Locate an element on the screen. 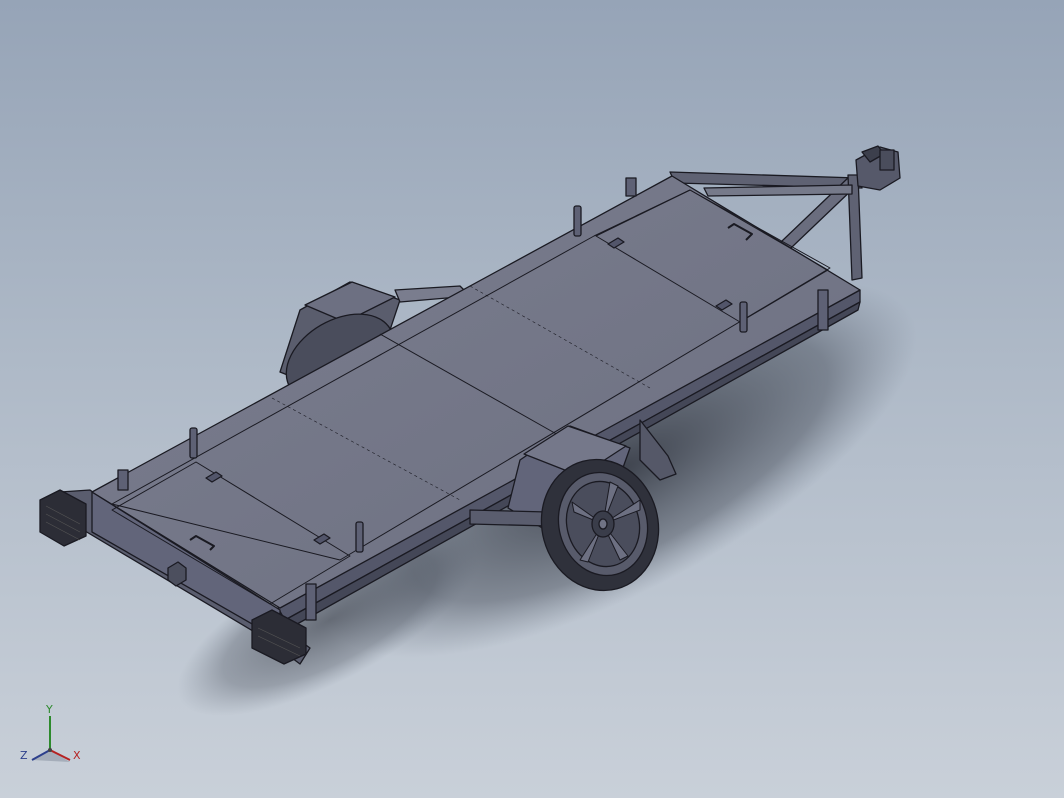 The height and width of the screenshot is (798, 1064). z-axis-label: Z is located at coordinates (24, 755).